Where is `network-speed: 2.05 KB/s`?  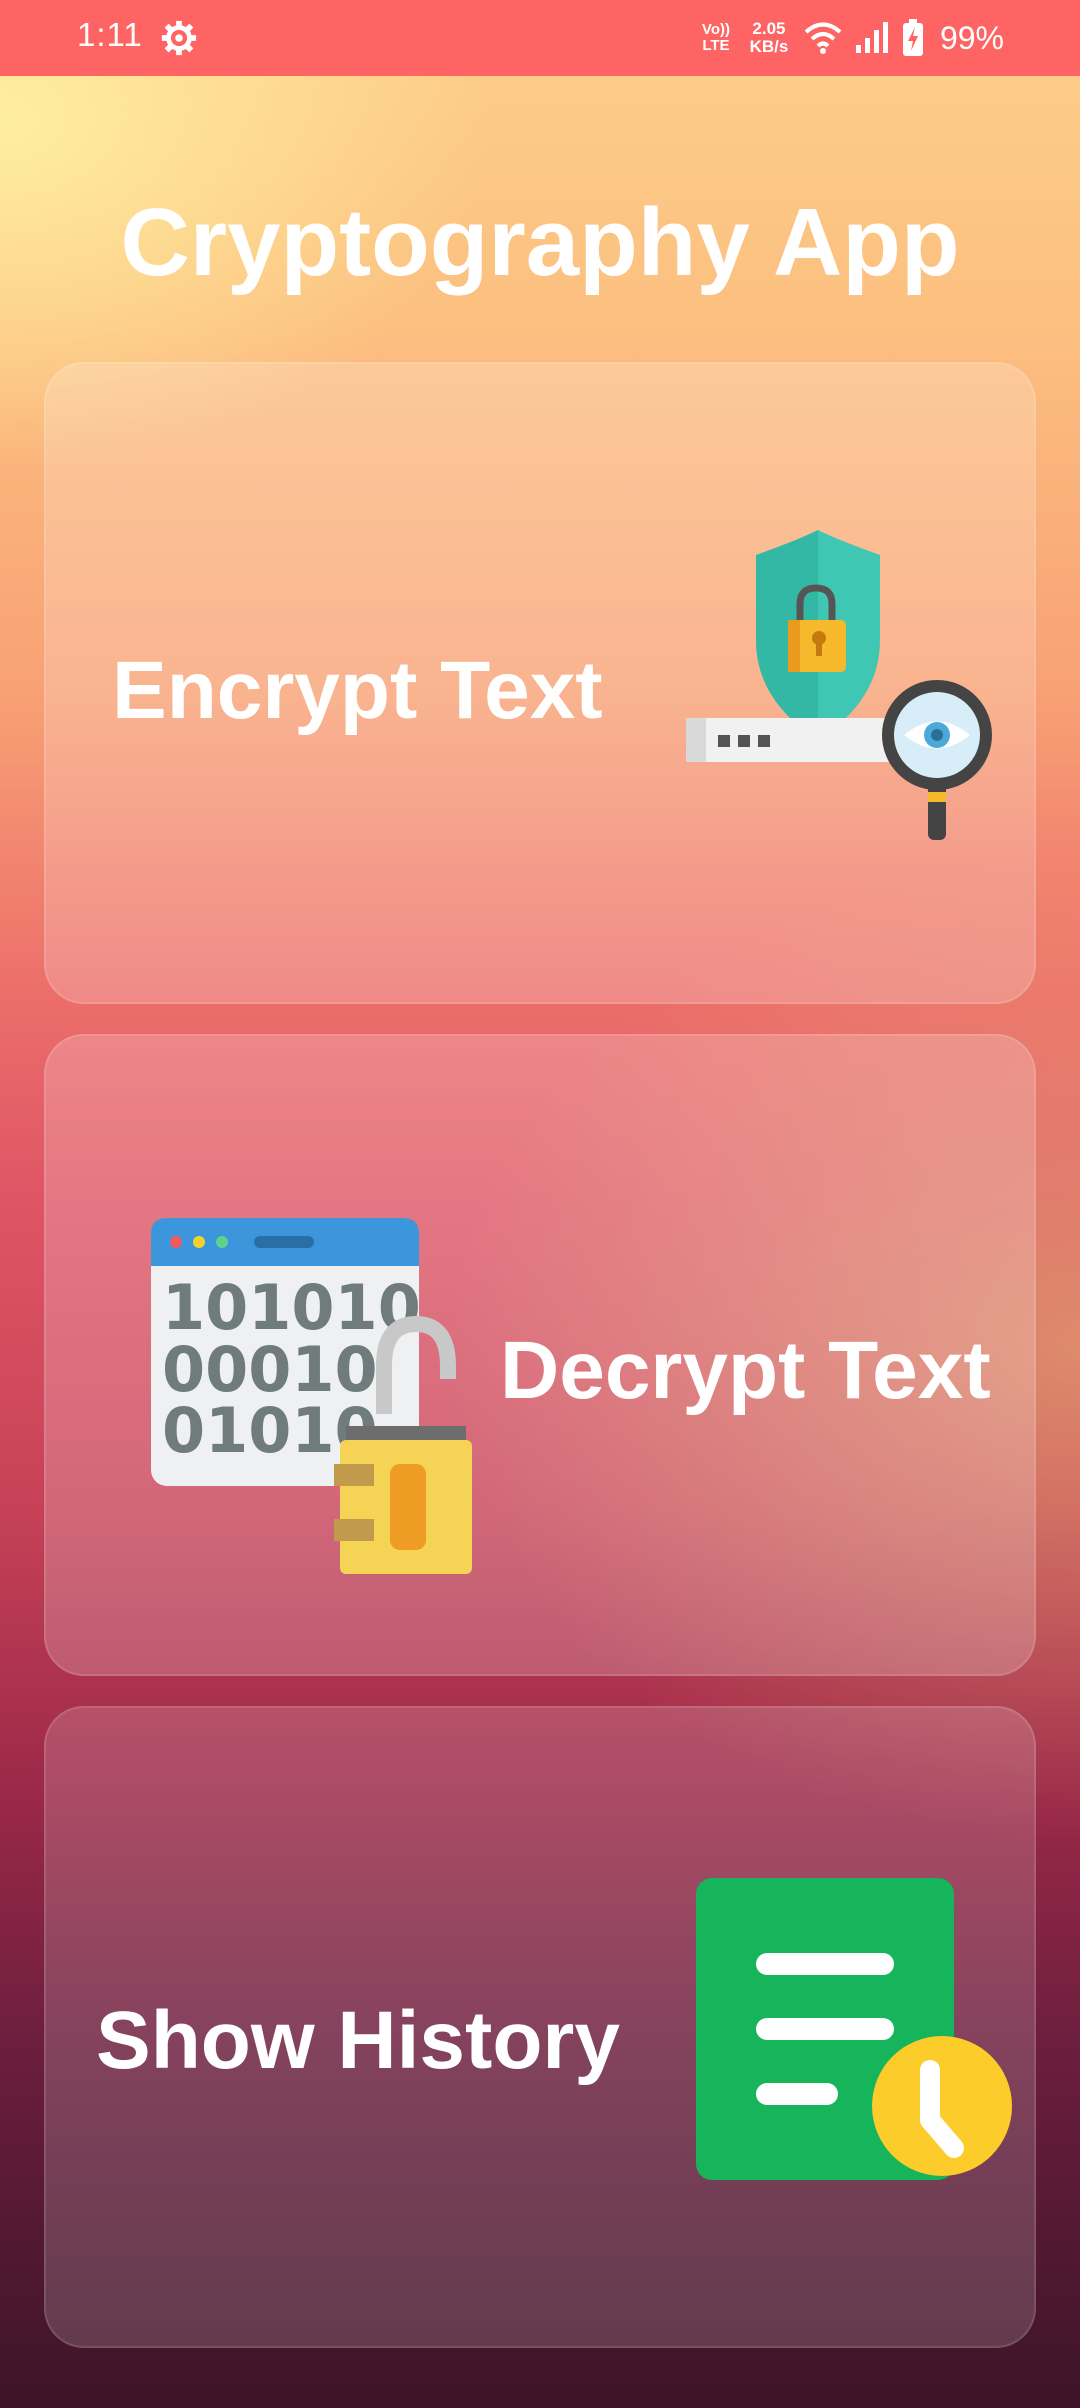 network-speed: 2.05 KB/s is located at coordinates (769, 38).